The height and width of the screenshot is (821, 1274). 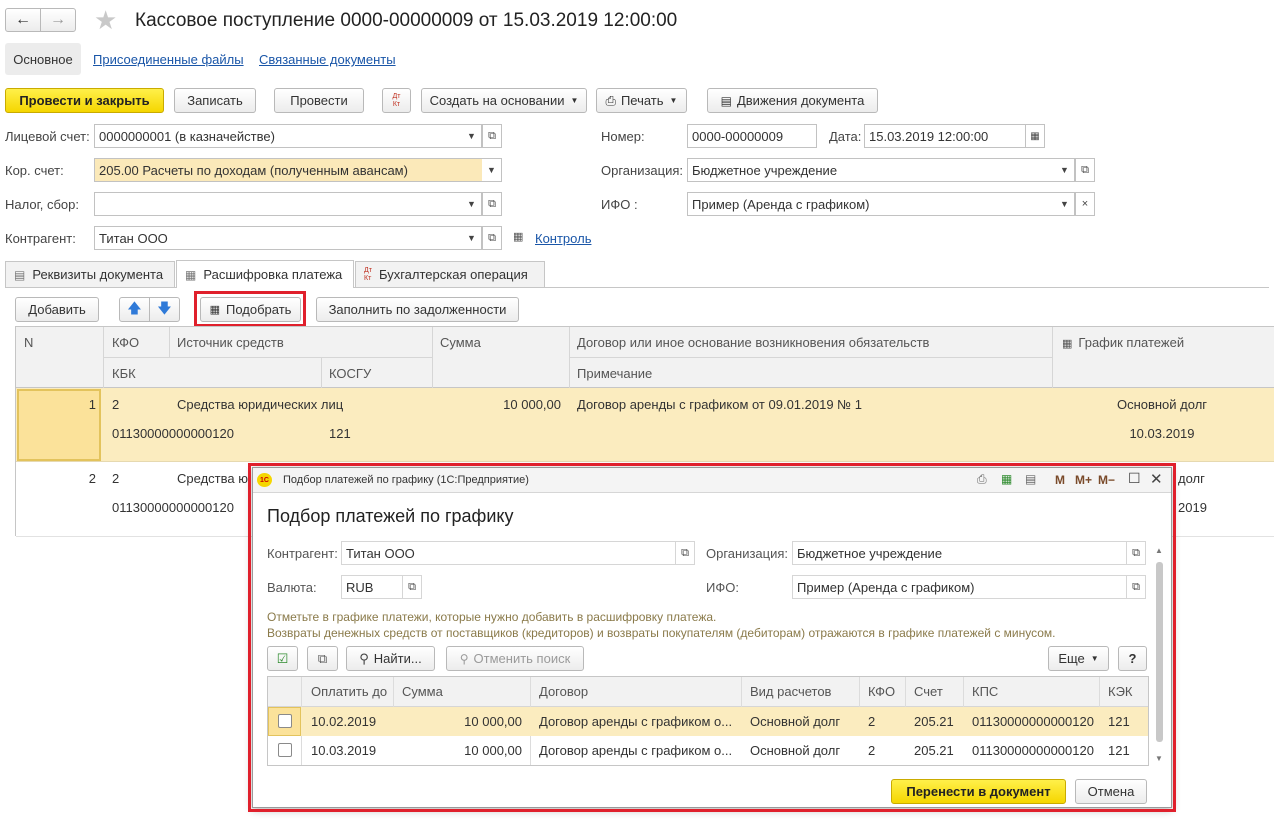 What do you see at coordinates (492, 170) in the screenshot?
I see `kor-account-dropdown-icon: ▼` at bounding box center [492, 170].